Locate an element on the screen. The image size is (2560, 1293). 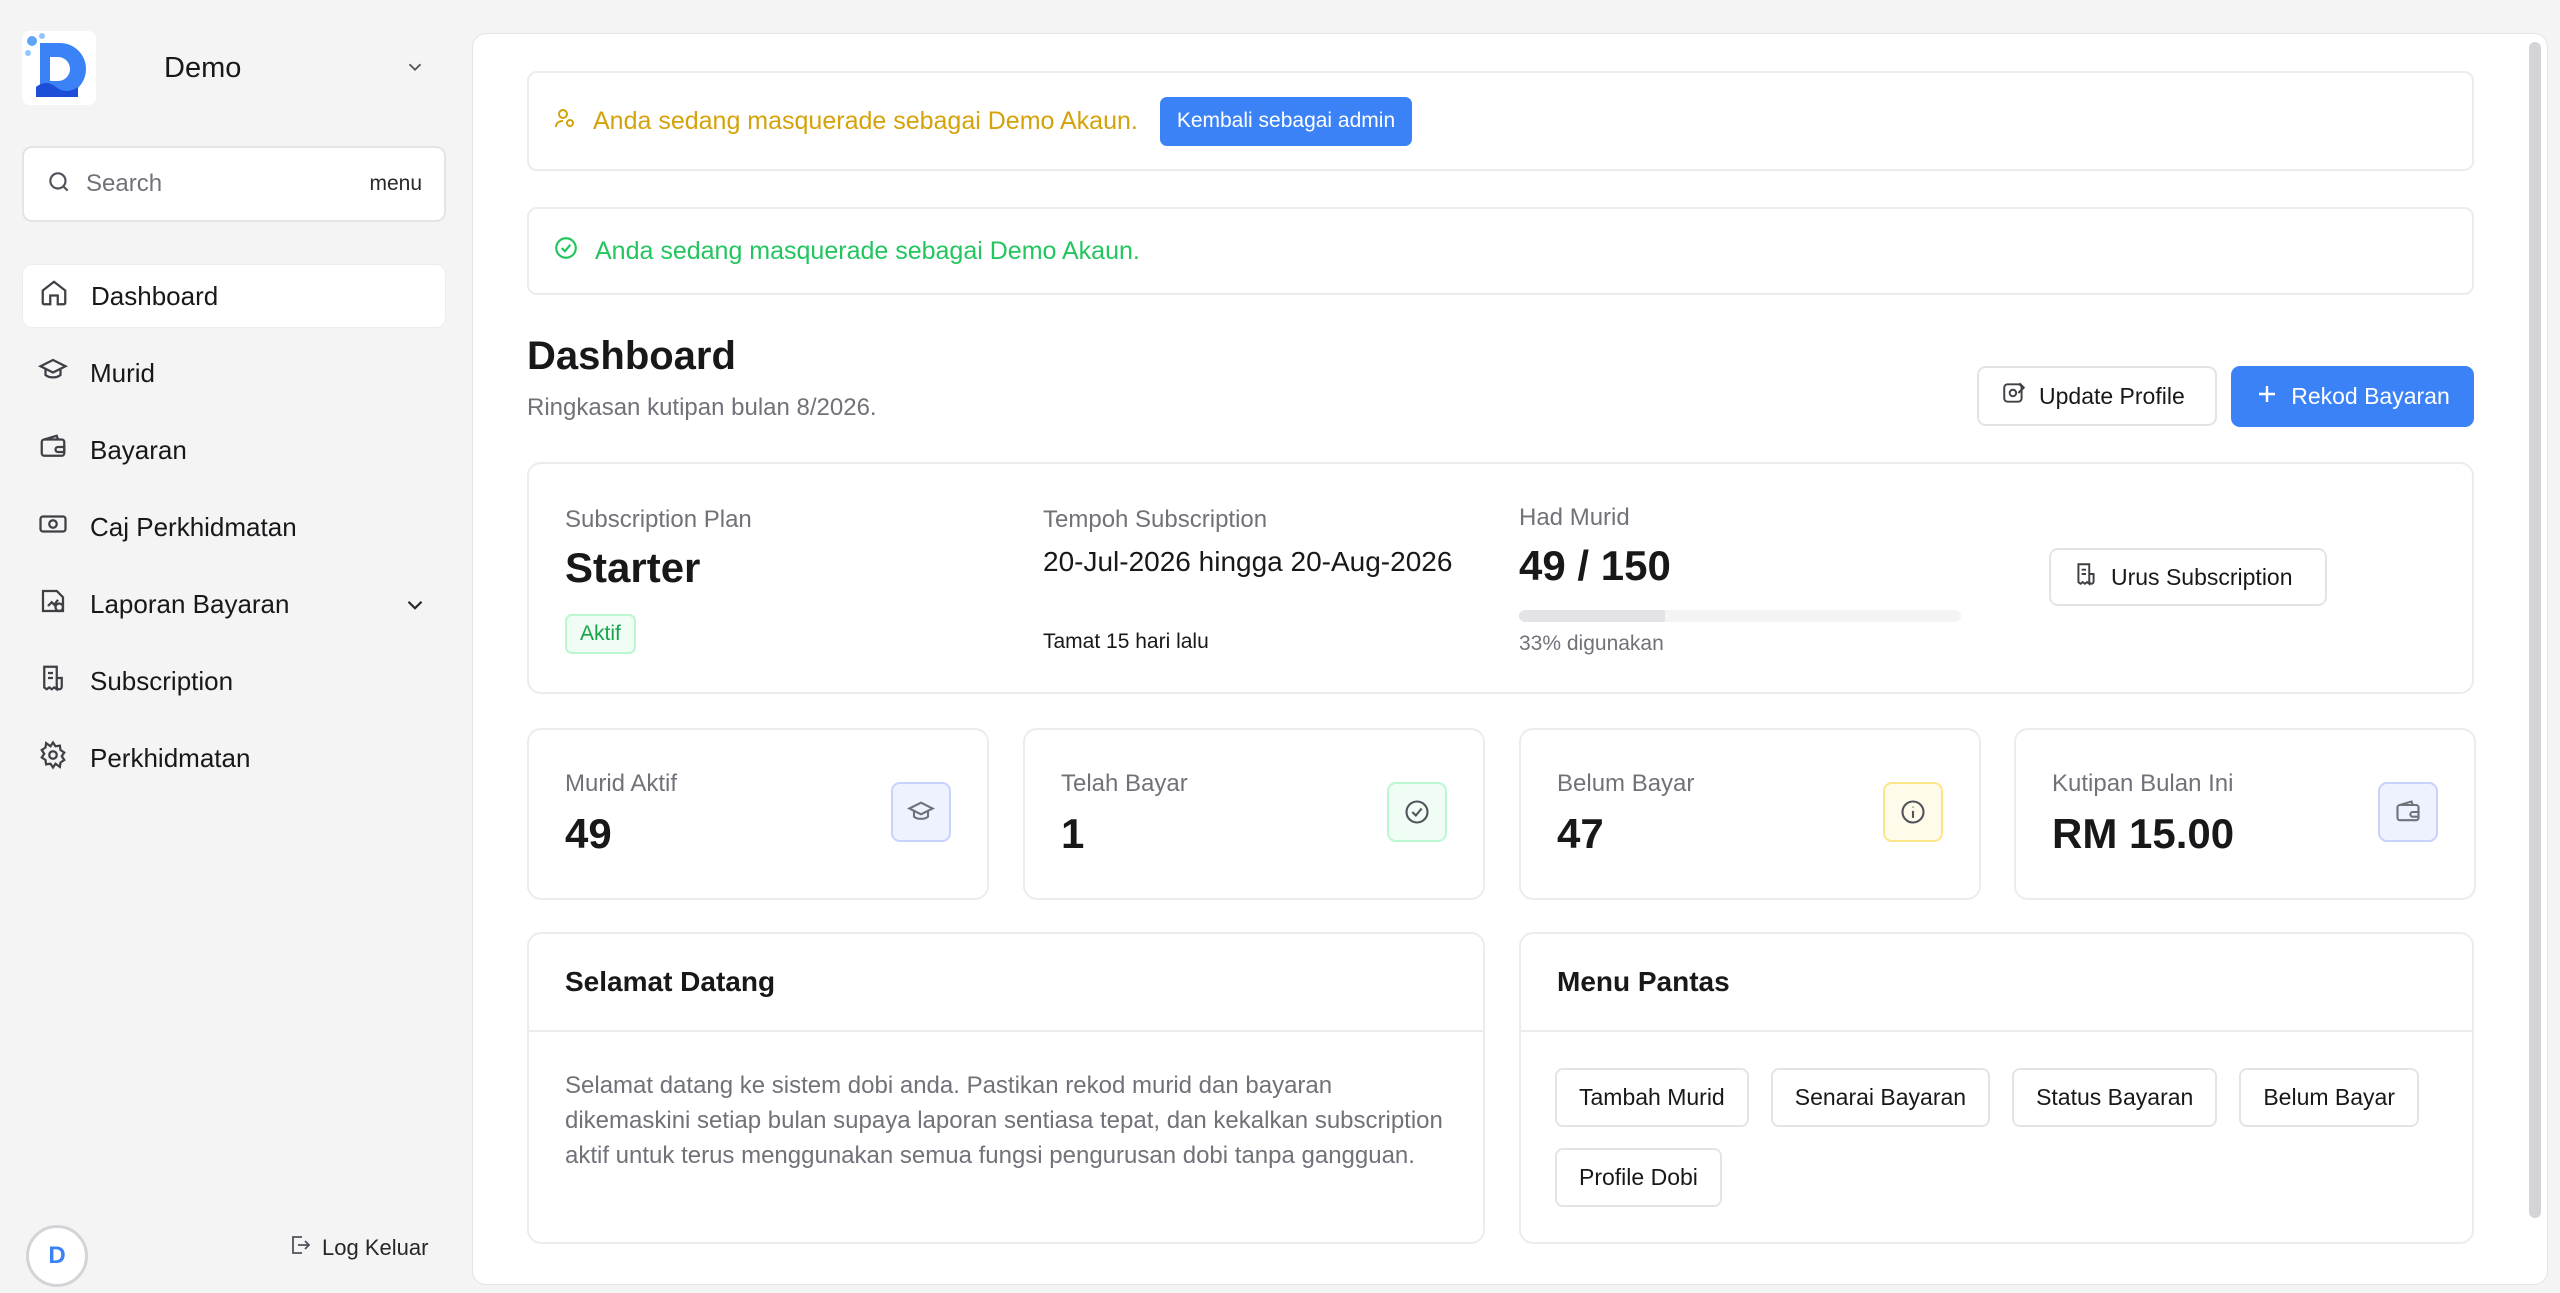
banknote-icon is located at coordinates (53, 527).